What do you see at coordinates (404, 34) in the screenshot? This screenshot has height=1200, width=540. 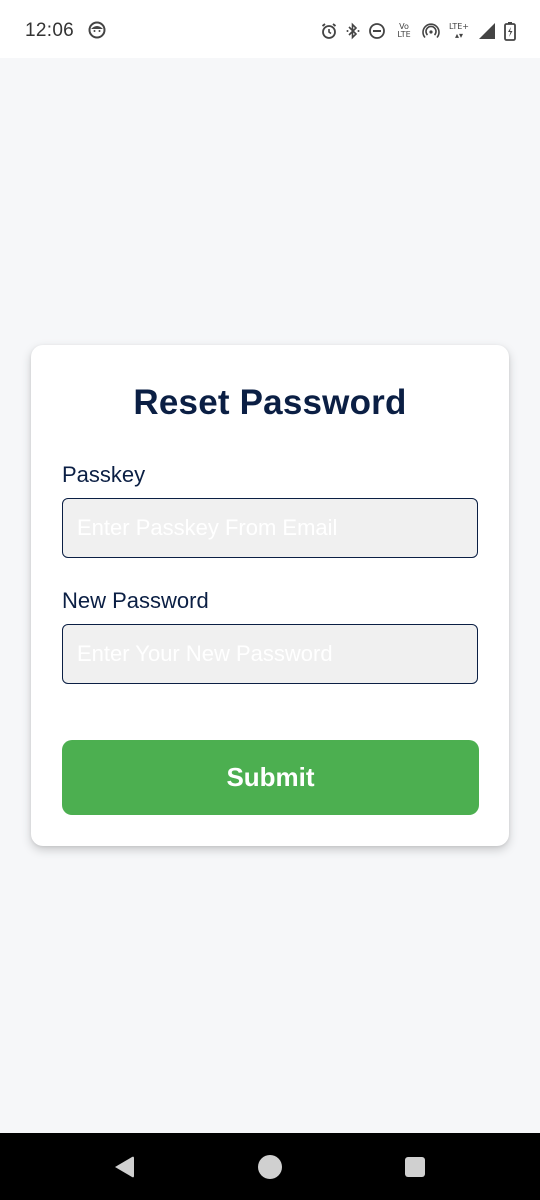 I see `volte-bottom-text: LTE` at bounding box center [404, 34].